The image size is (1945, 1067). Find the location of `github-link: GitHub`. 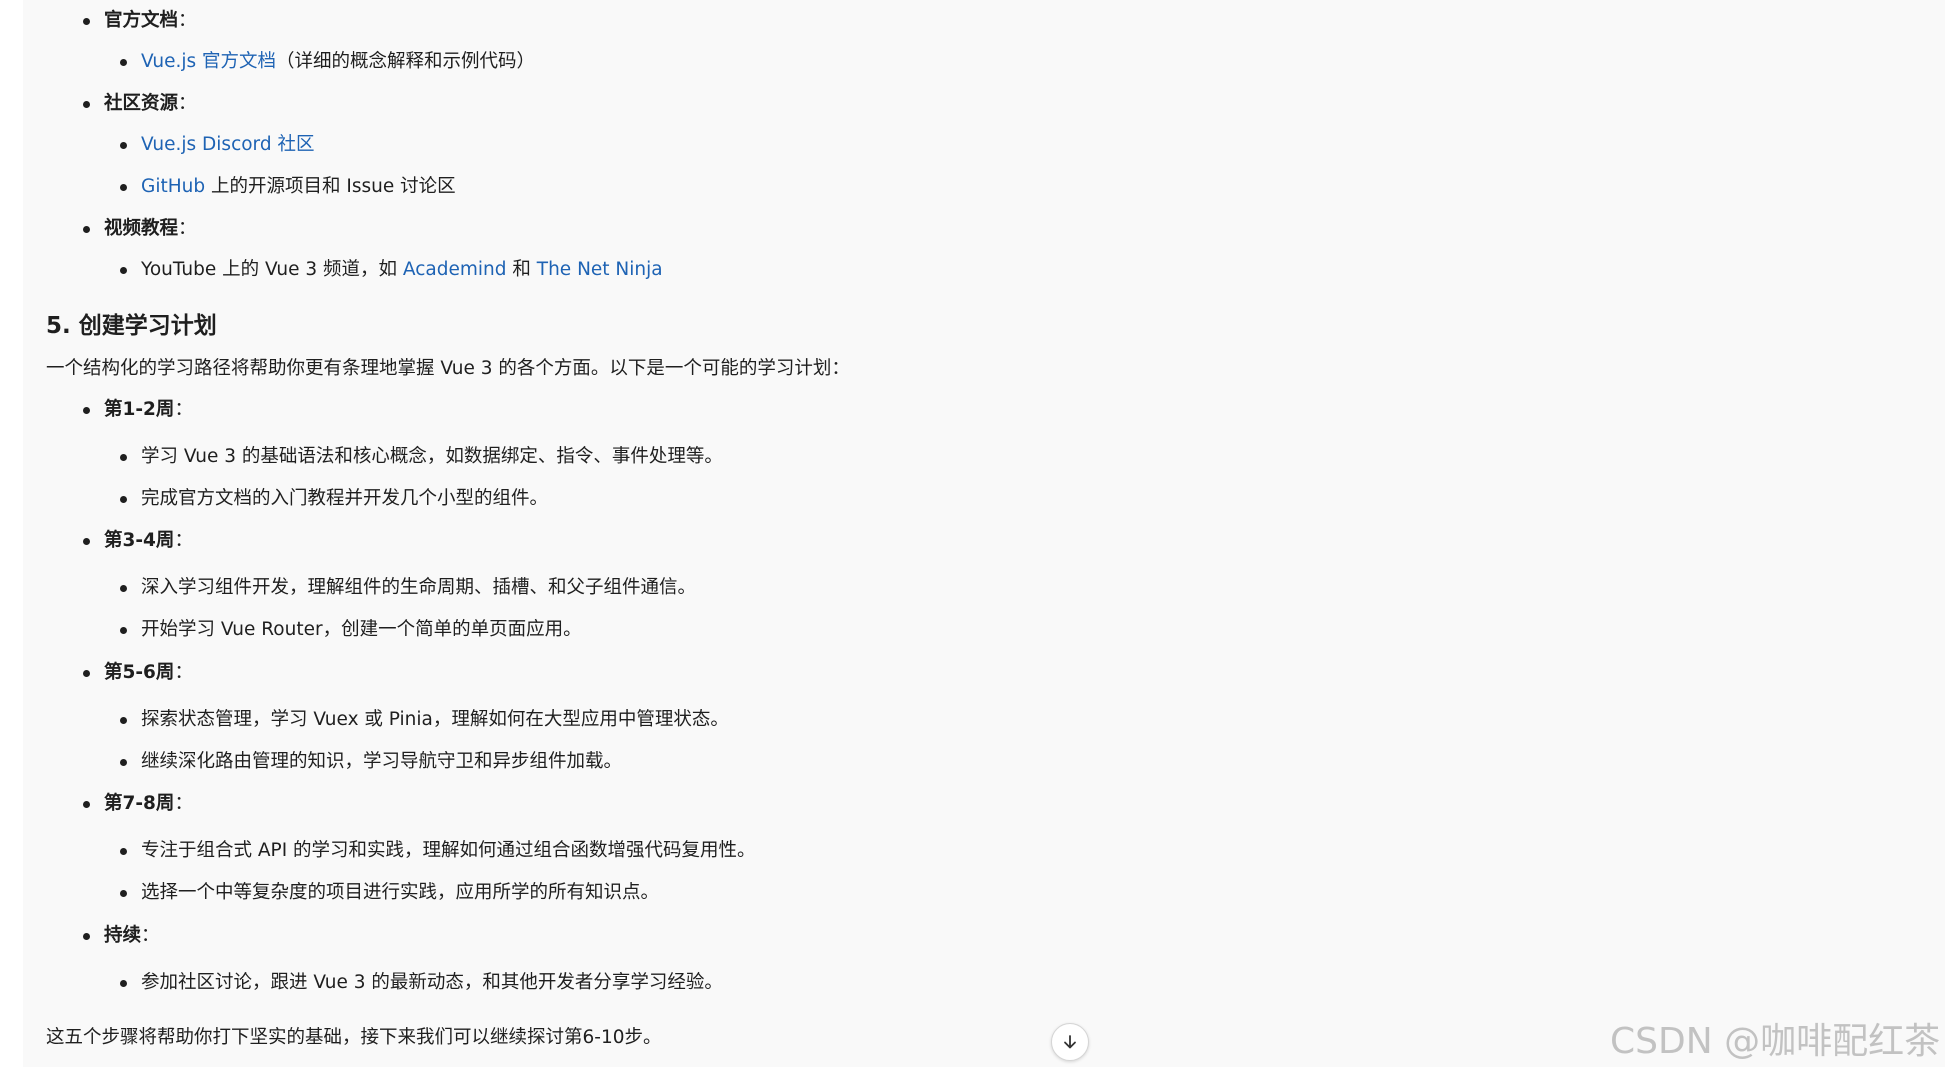

github-link: GitHub is located at coordinates (173, 186).